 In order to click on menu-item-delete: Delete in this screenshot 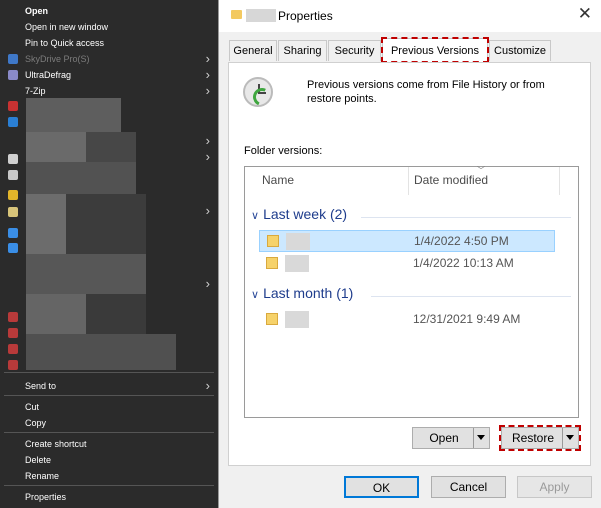, I will do `click(109, 460)`.